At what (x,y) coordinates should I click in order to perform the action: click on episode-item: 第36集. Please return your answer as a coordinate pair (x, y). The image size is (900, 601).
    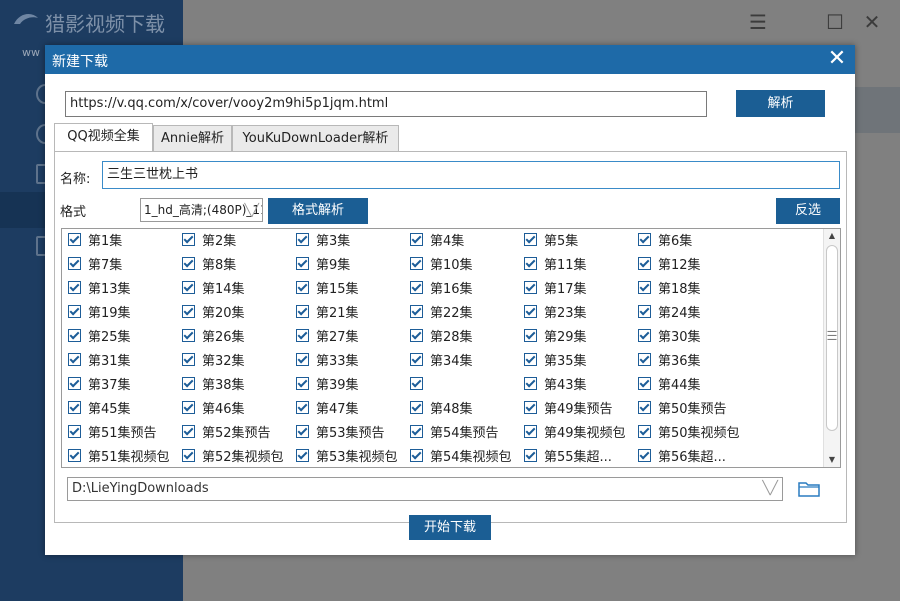
    Looking at the image, I should click on (694, 362).